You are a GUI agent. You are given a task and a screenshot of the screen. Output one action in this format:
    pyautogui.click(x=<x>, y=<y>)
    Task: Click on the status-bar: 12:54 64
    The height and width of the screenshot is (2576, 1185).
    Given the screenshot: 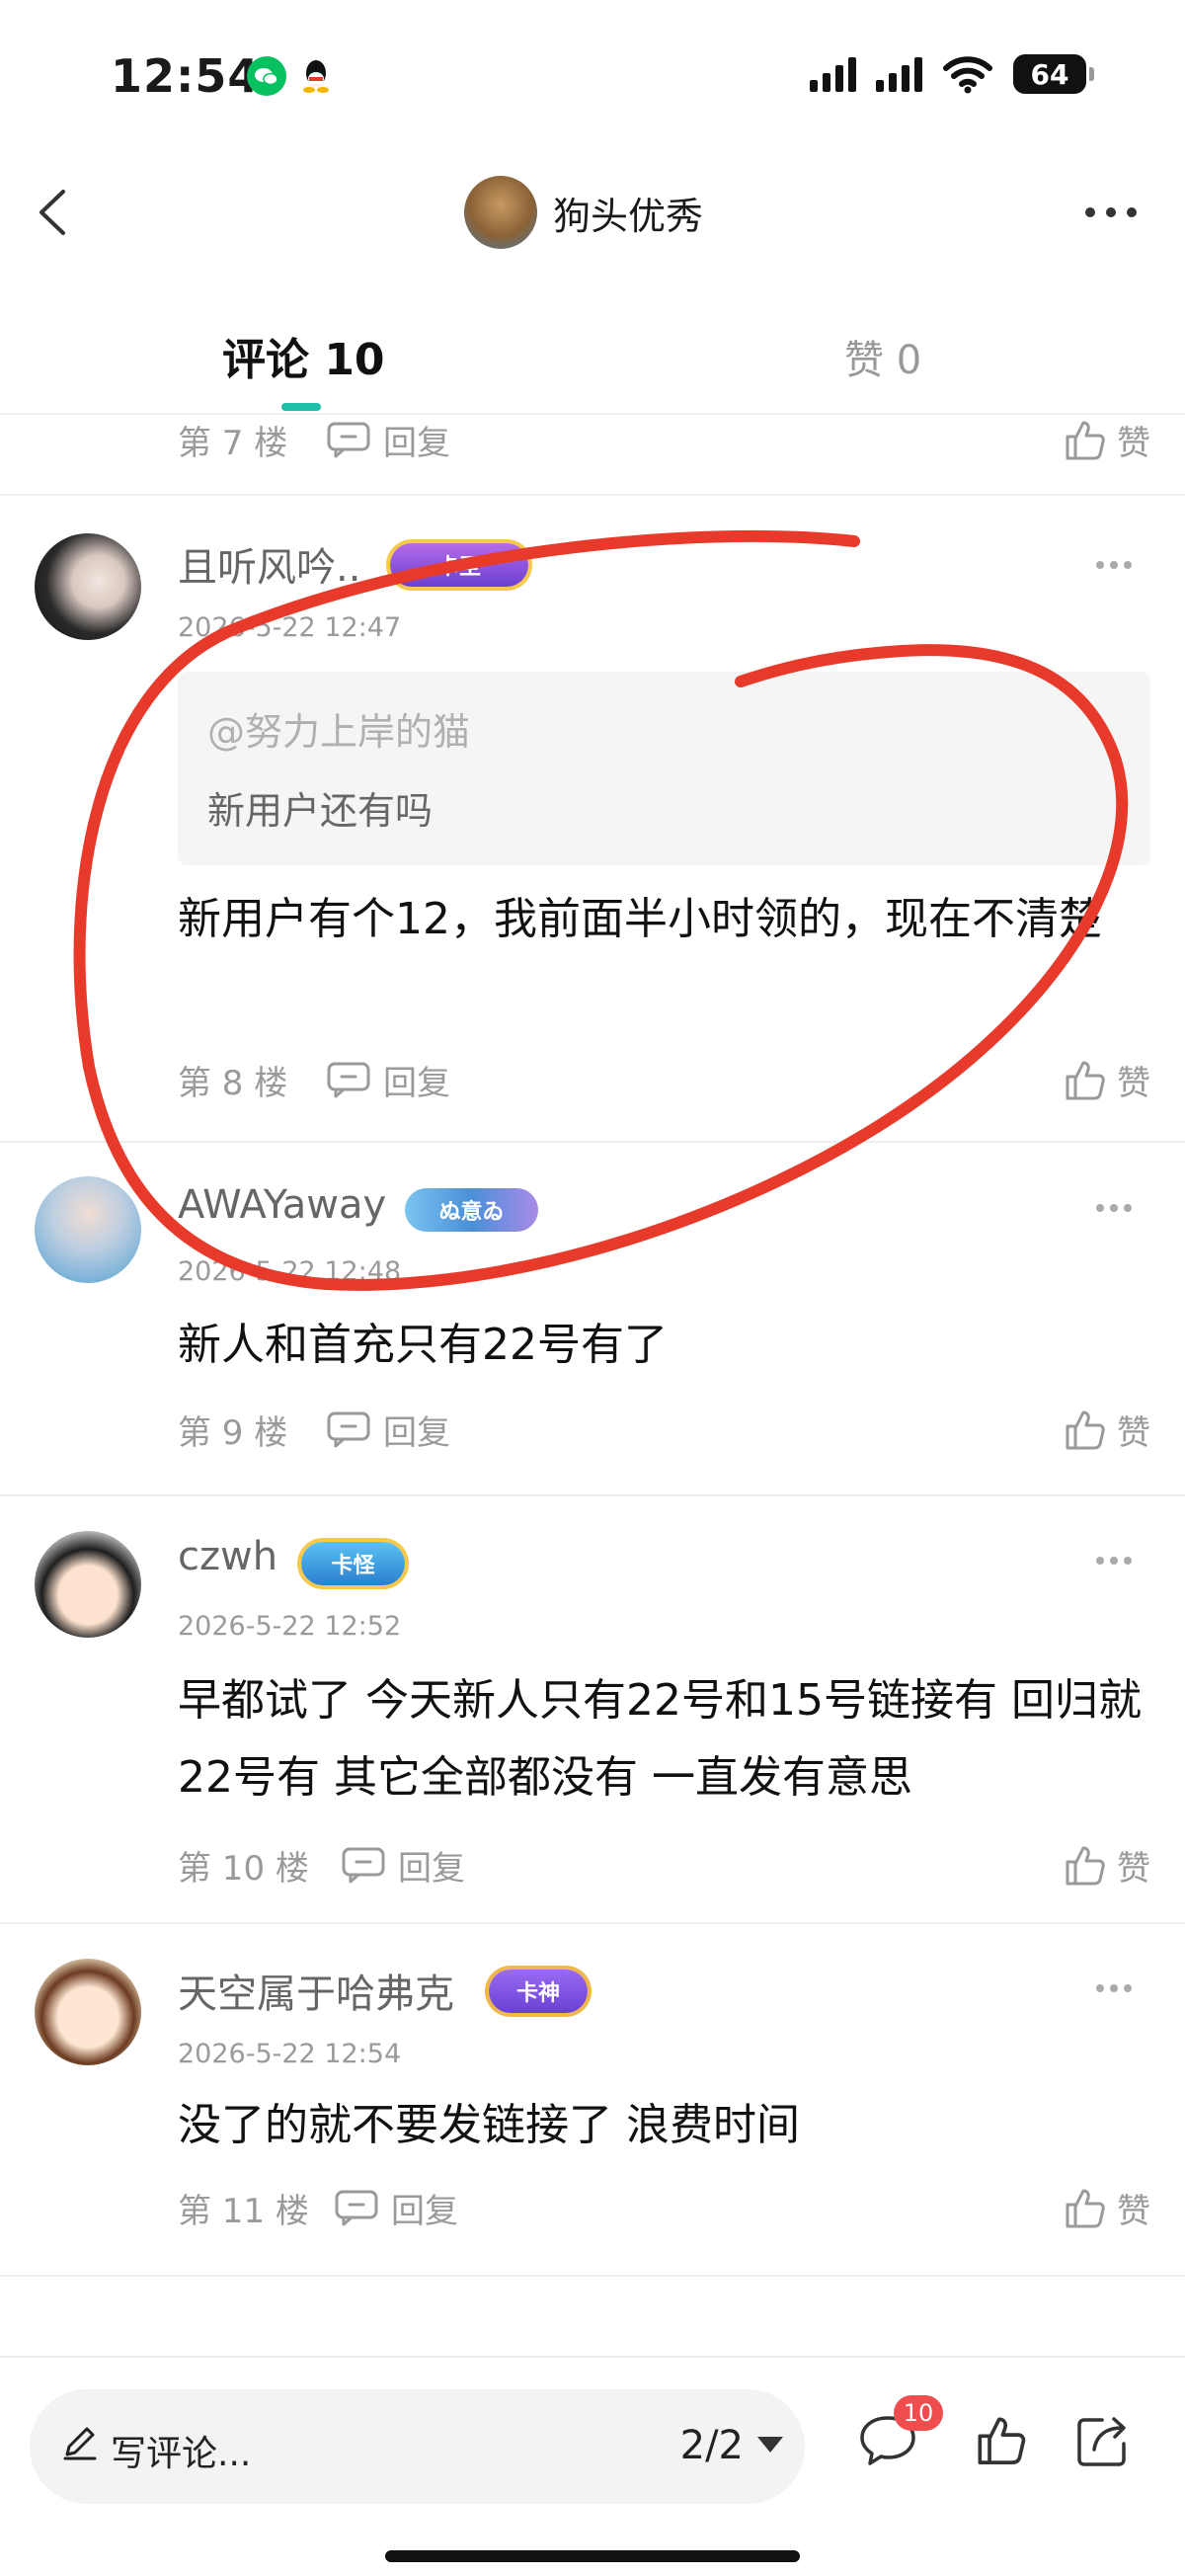 What is the action you would take?
    pyautogui.click(x=592, y=74)
    